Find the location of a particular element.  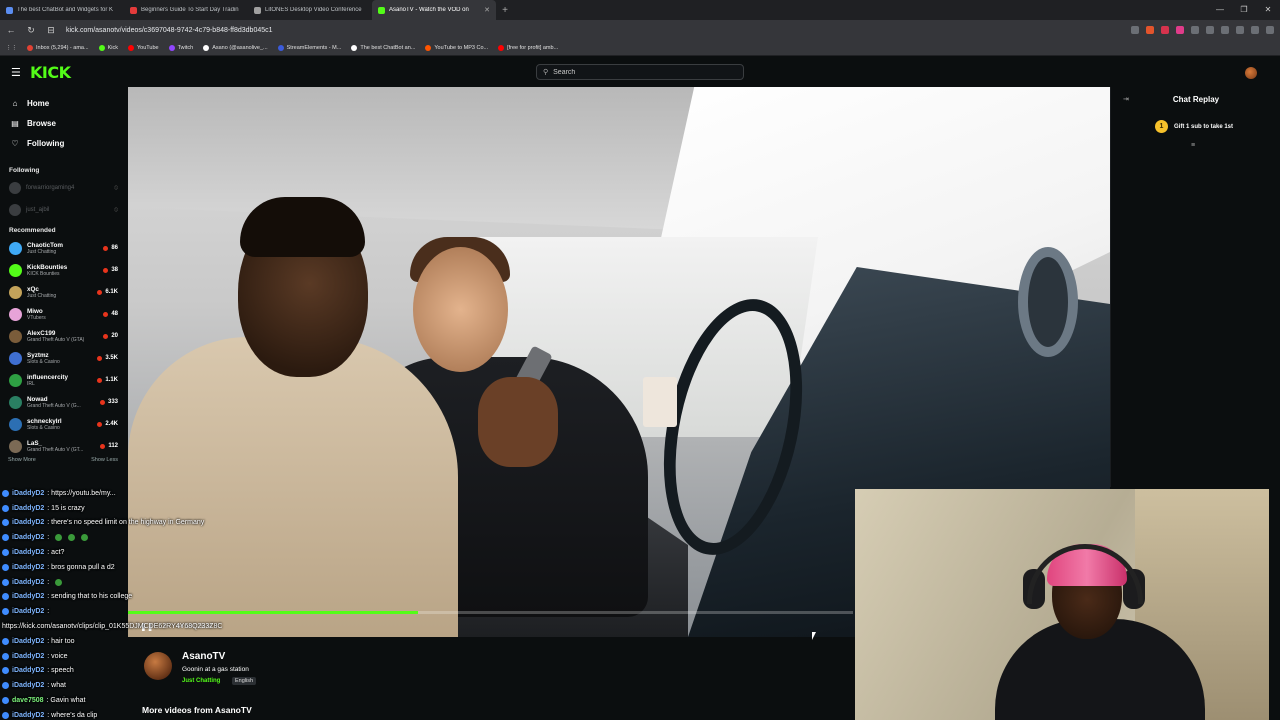

viewer-count: 1.1K is located at coordinates (107, 380).